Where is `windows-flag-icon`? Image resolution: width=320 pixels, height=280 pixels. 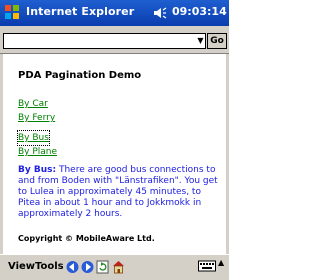
windows-flag-icon is located at coordinates (12, 12).